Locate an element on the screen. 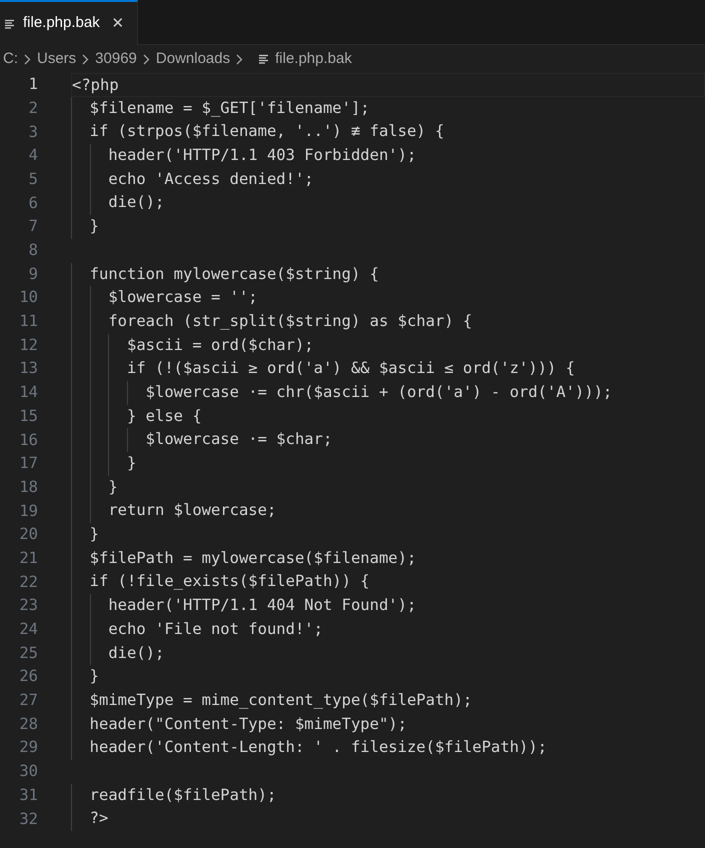 Image resolution: width=705 pixels, height=848 pixels. line-number: 20 is located at coordinates (28, 535).